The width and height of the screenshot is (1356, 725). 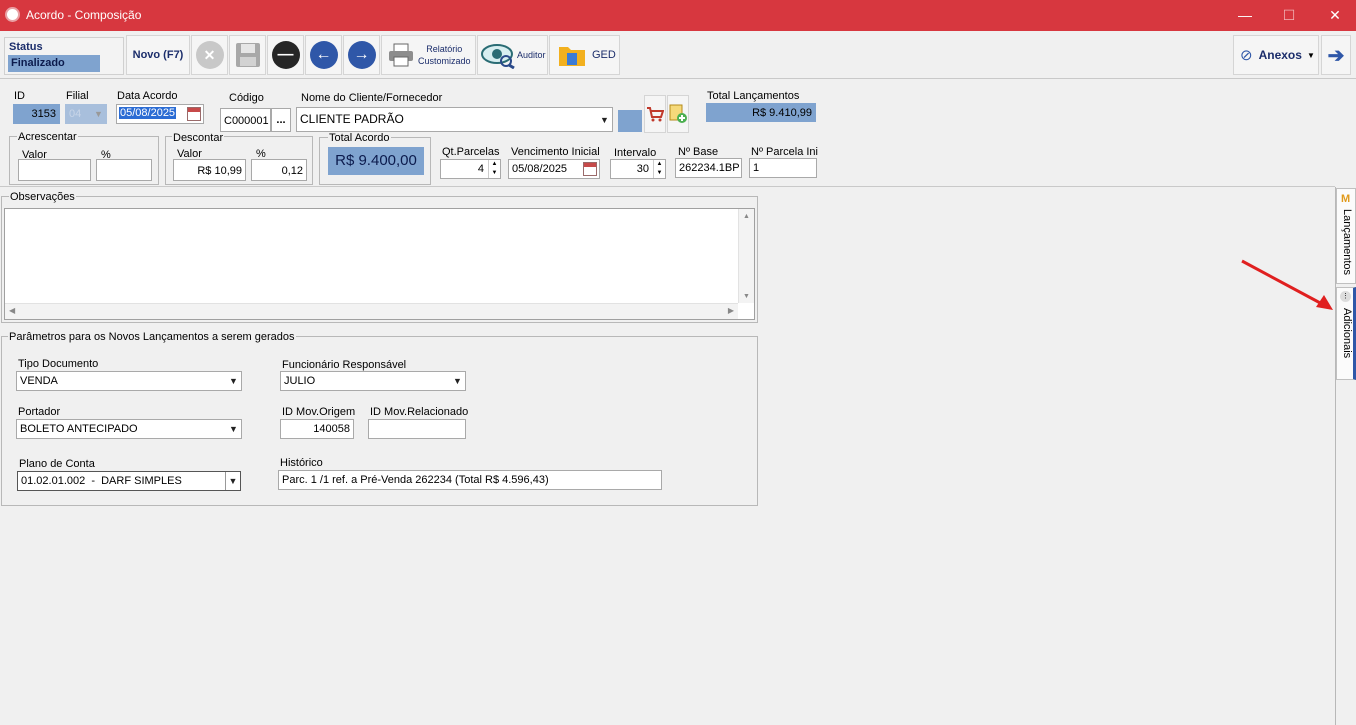 I want to click on cliente-cart-button, so click(x=655, y=114).